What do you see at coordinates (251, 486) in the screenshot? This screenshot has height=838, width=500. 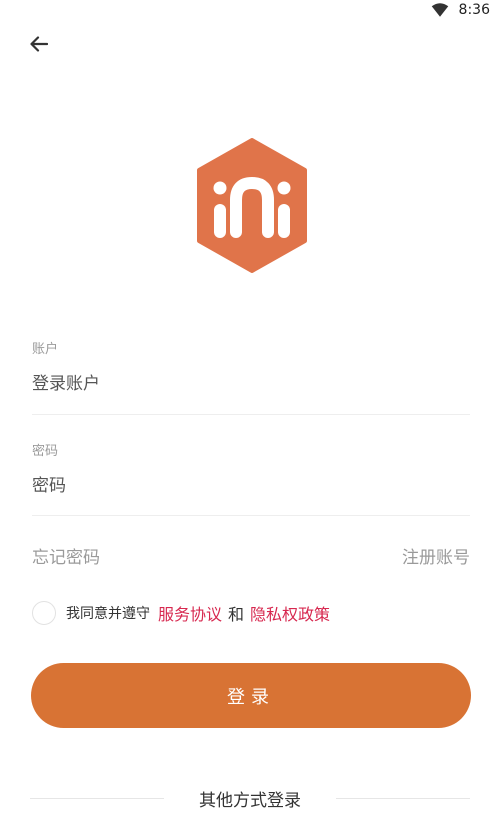 I see `password-input` at bounding box center [251, 486].